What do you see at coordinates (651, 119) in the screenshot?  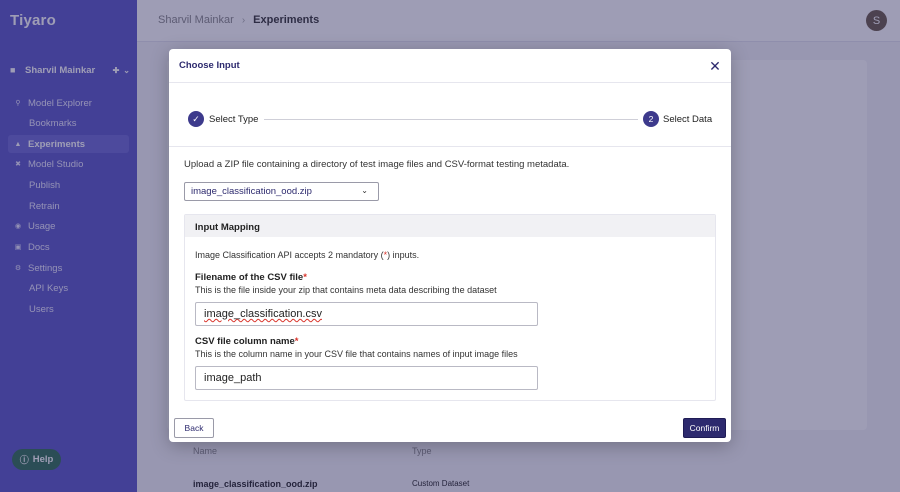 I see `step-number-2: 2` at bounding box center [651, 119].